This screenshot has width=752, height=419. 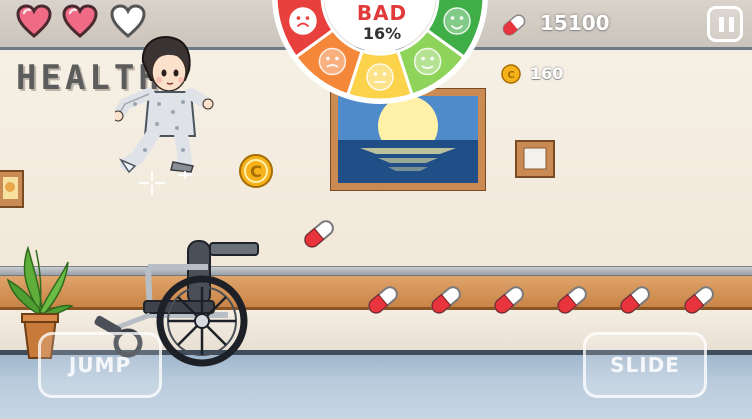 What do you see at coordinates (332, 61) in the screenshot?
I see `sad-face-icon` at bounding box center [332, 61].